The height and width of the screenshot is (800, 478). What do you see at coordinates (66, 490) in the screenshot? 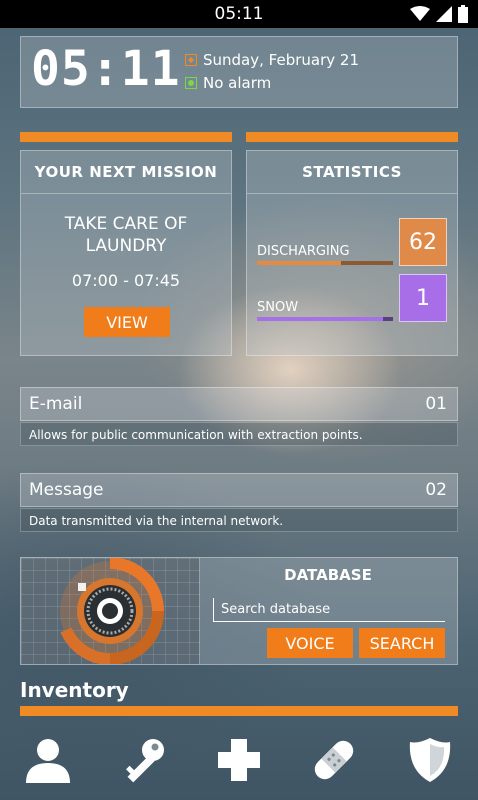
I see `message-title: Message` at bounding box center [66, 490].